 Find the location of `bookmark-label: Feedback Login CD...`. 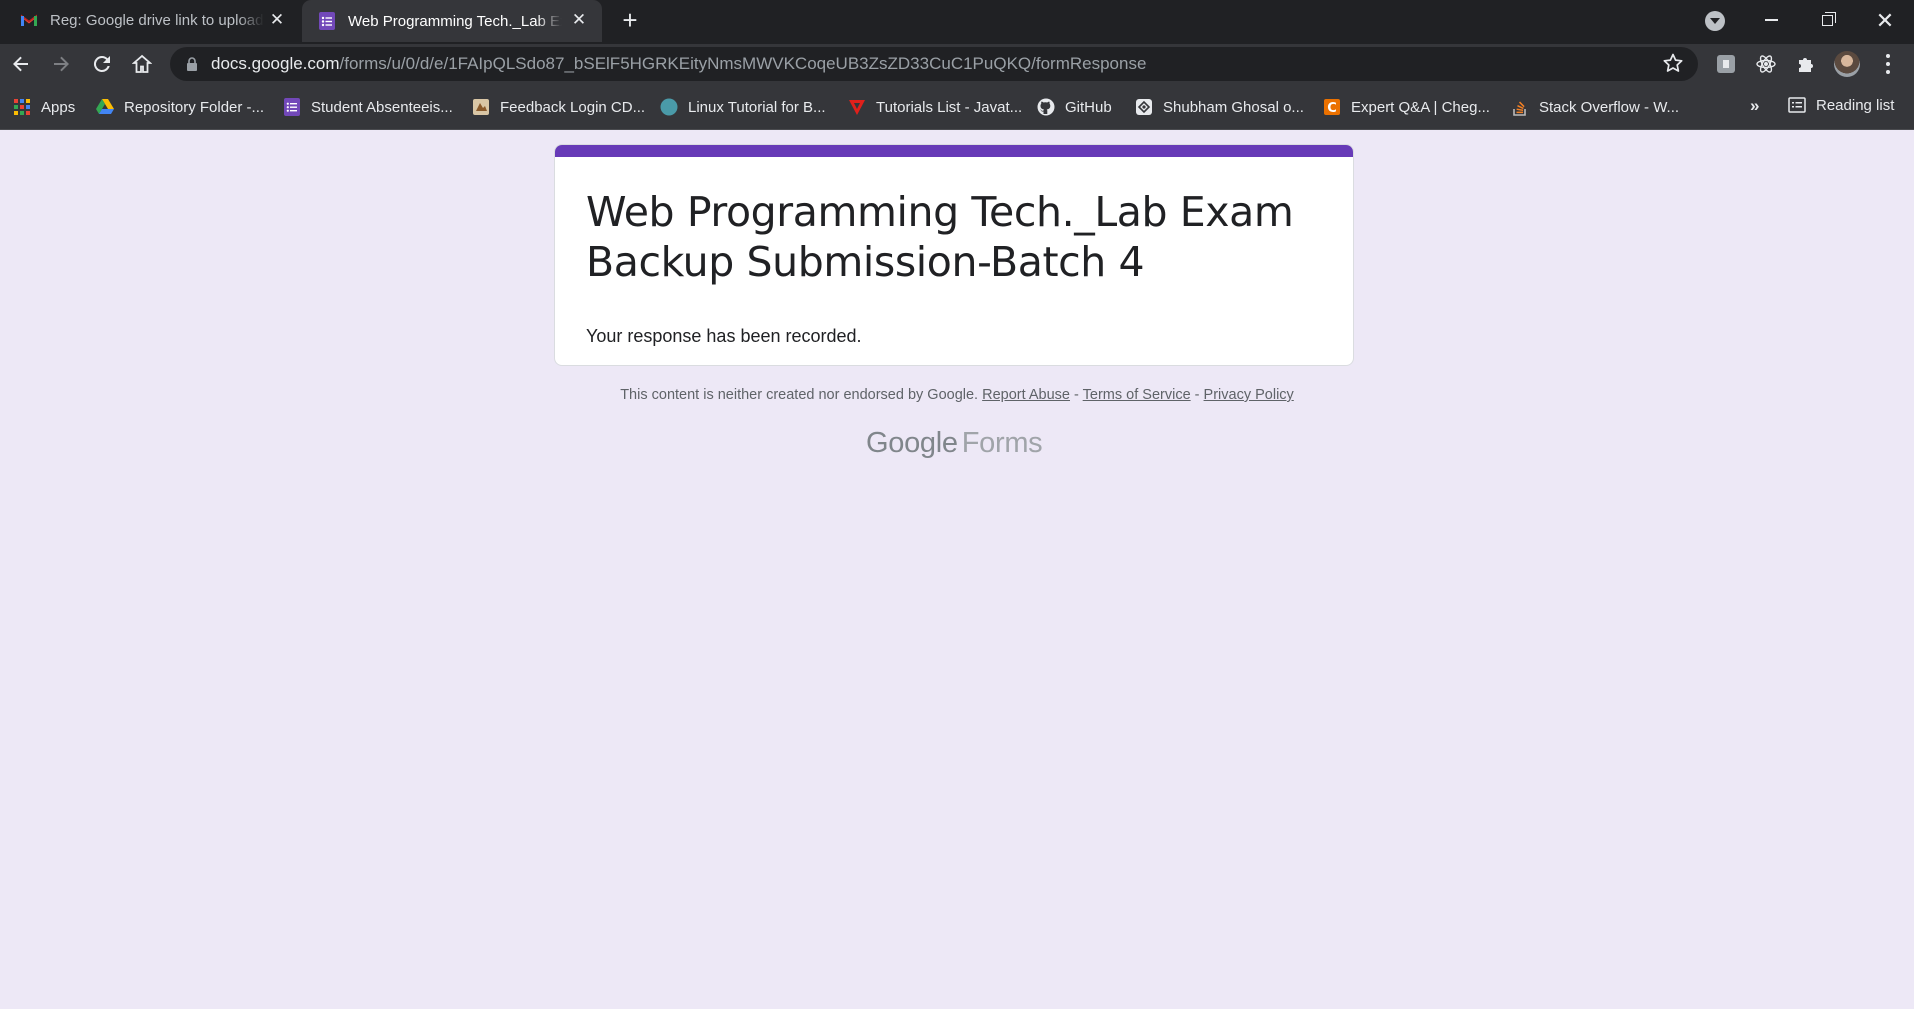

bookmark-label: Feedback Login CD... is located at coordinates (573, 107).